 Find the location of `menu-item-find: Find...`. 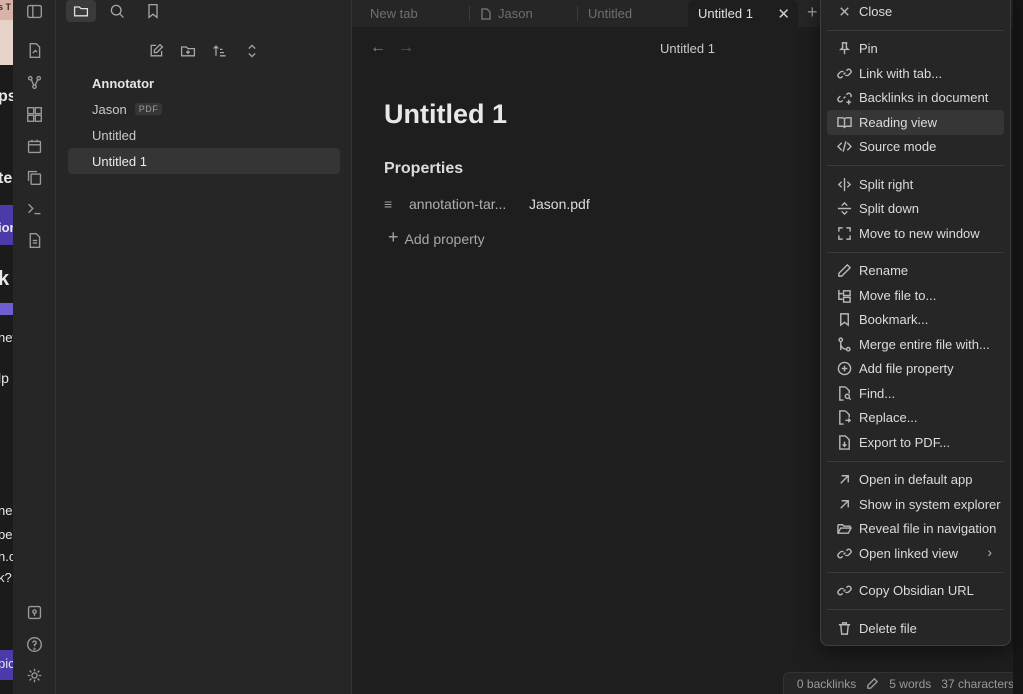

menu-item-find: Find... is located at coordinates (915, 393).